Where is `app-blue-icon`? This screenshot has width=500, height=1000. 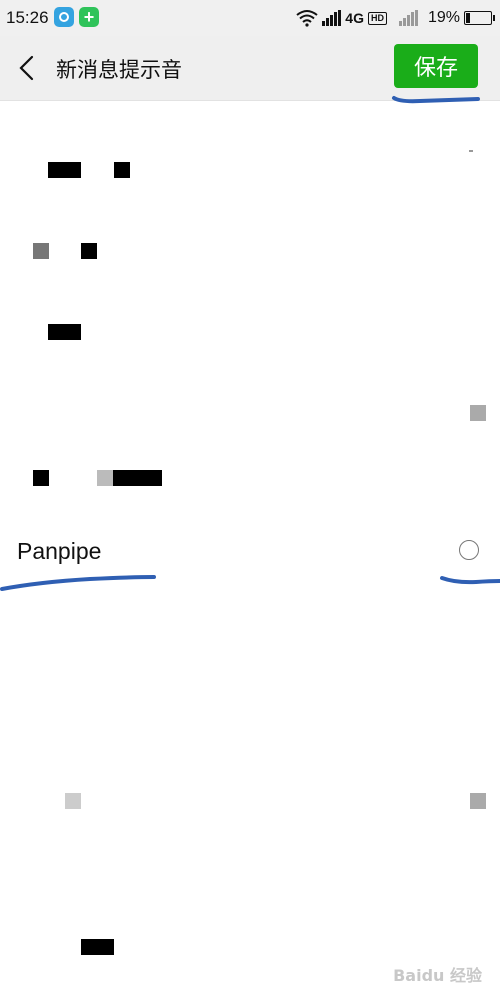
app-blue-icon is located at coordinates (64, 17).